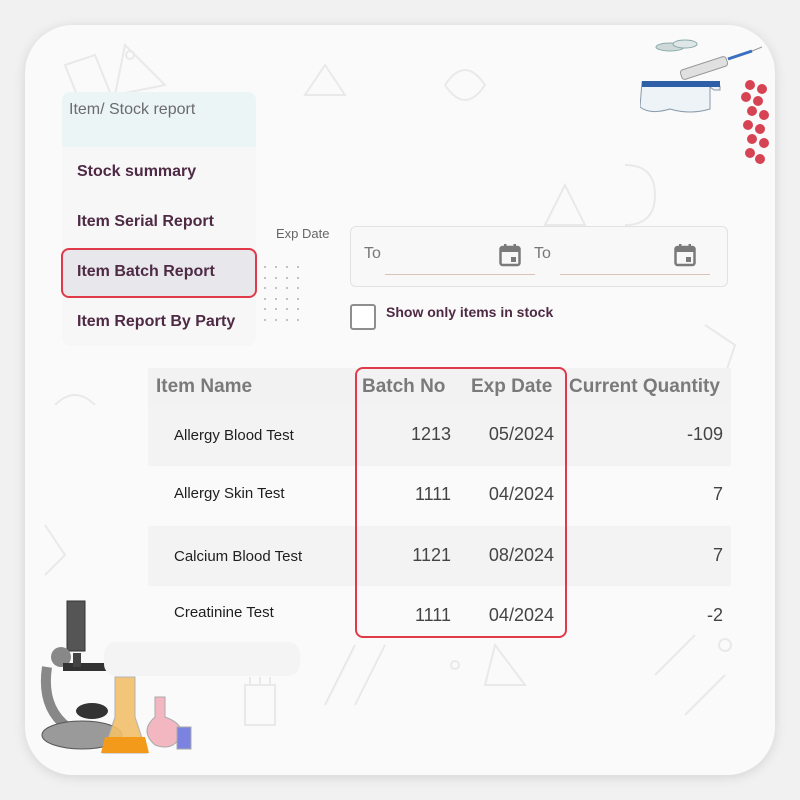  I want to click on to-field-label: To, so click(542, 253).